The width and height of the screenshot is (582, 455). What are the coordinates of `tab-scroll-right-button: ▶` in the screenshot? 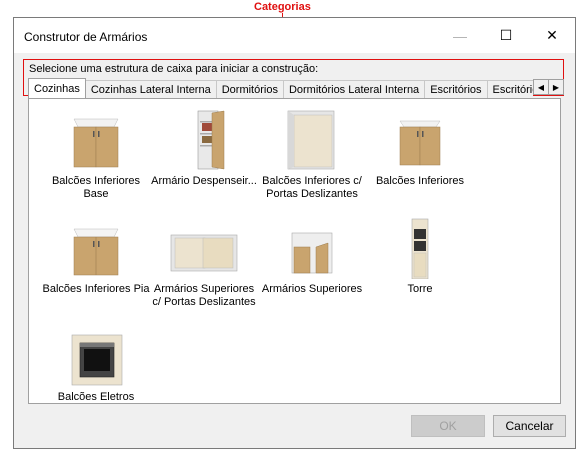 It's located at (556, 87).